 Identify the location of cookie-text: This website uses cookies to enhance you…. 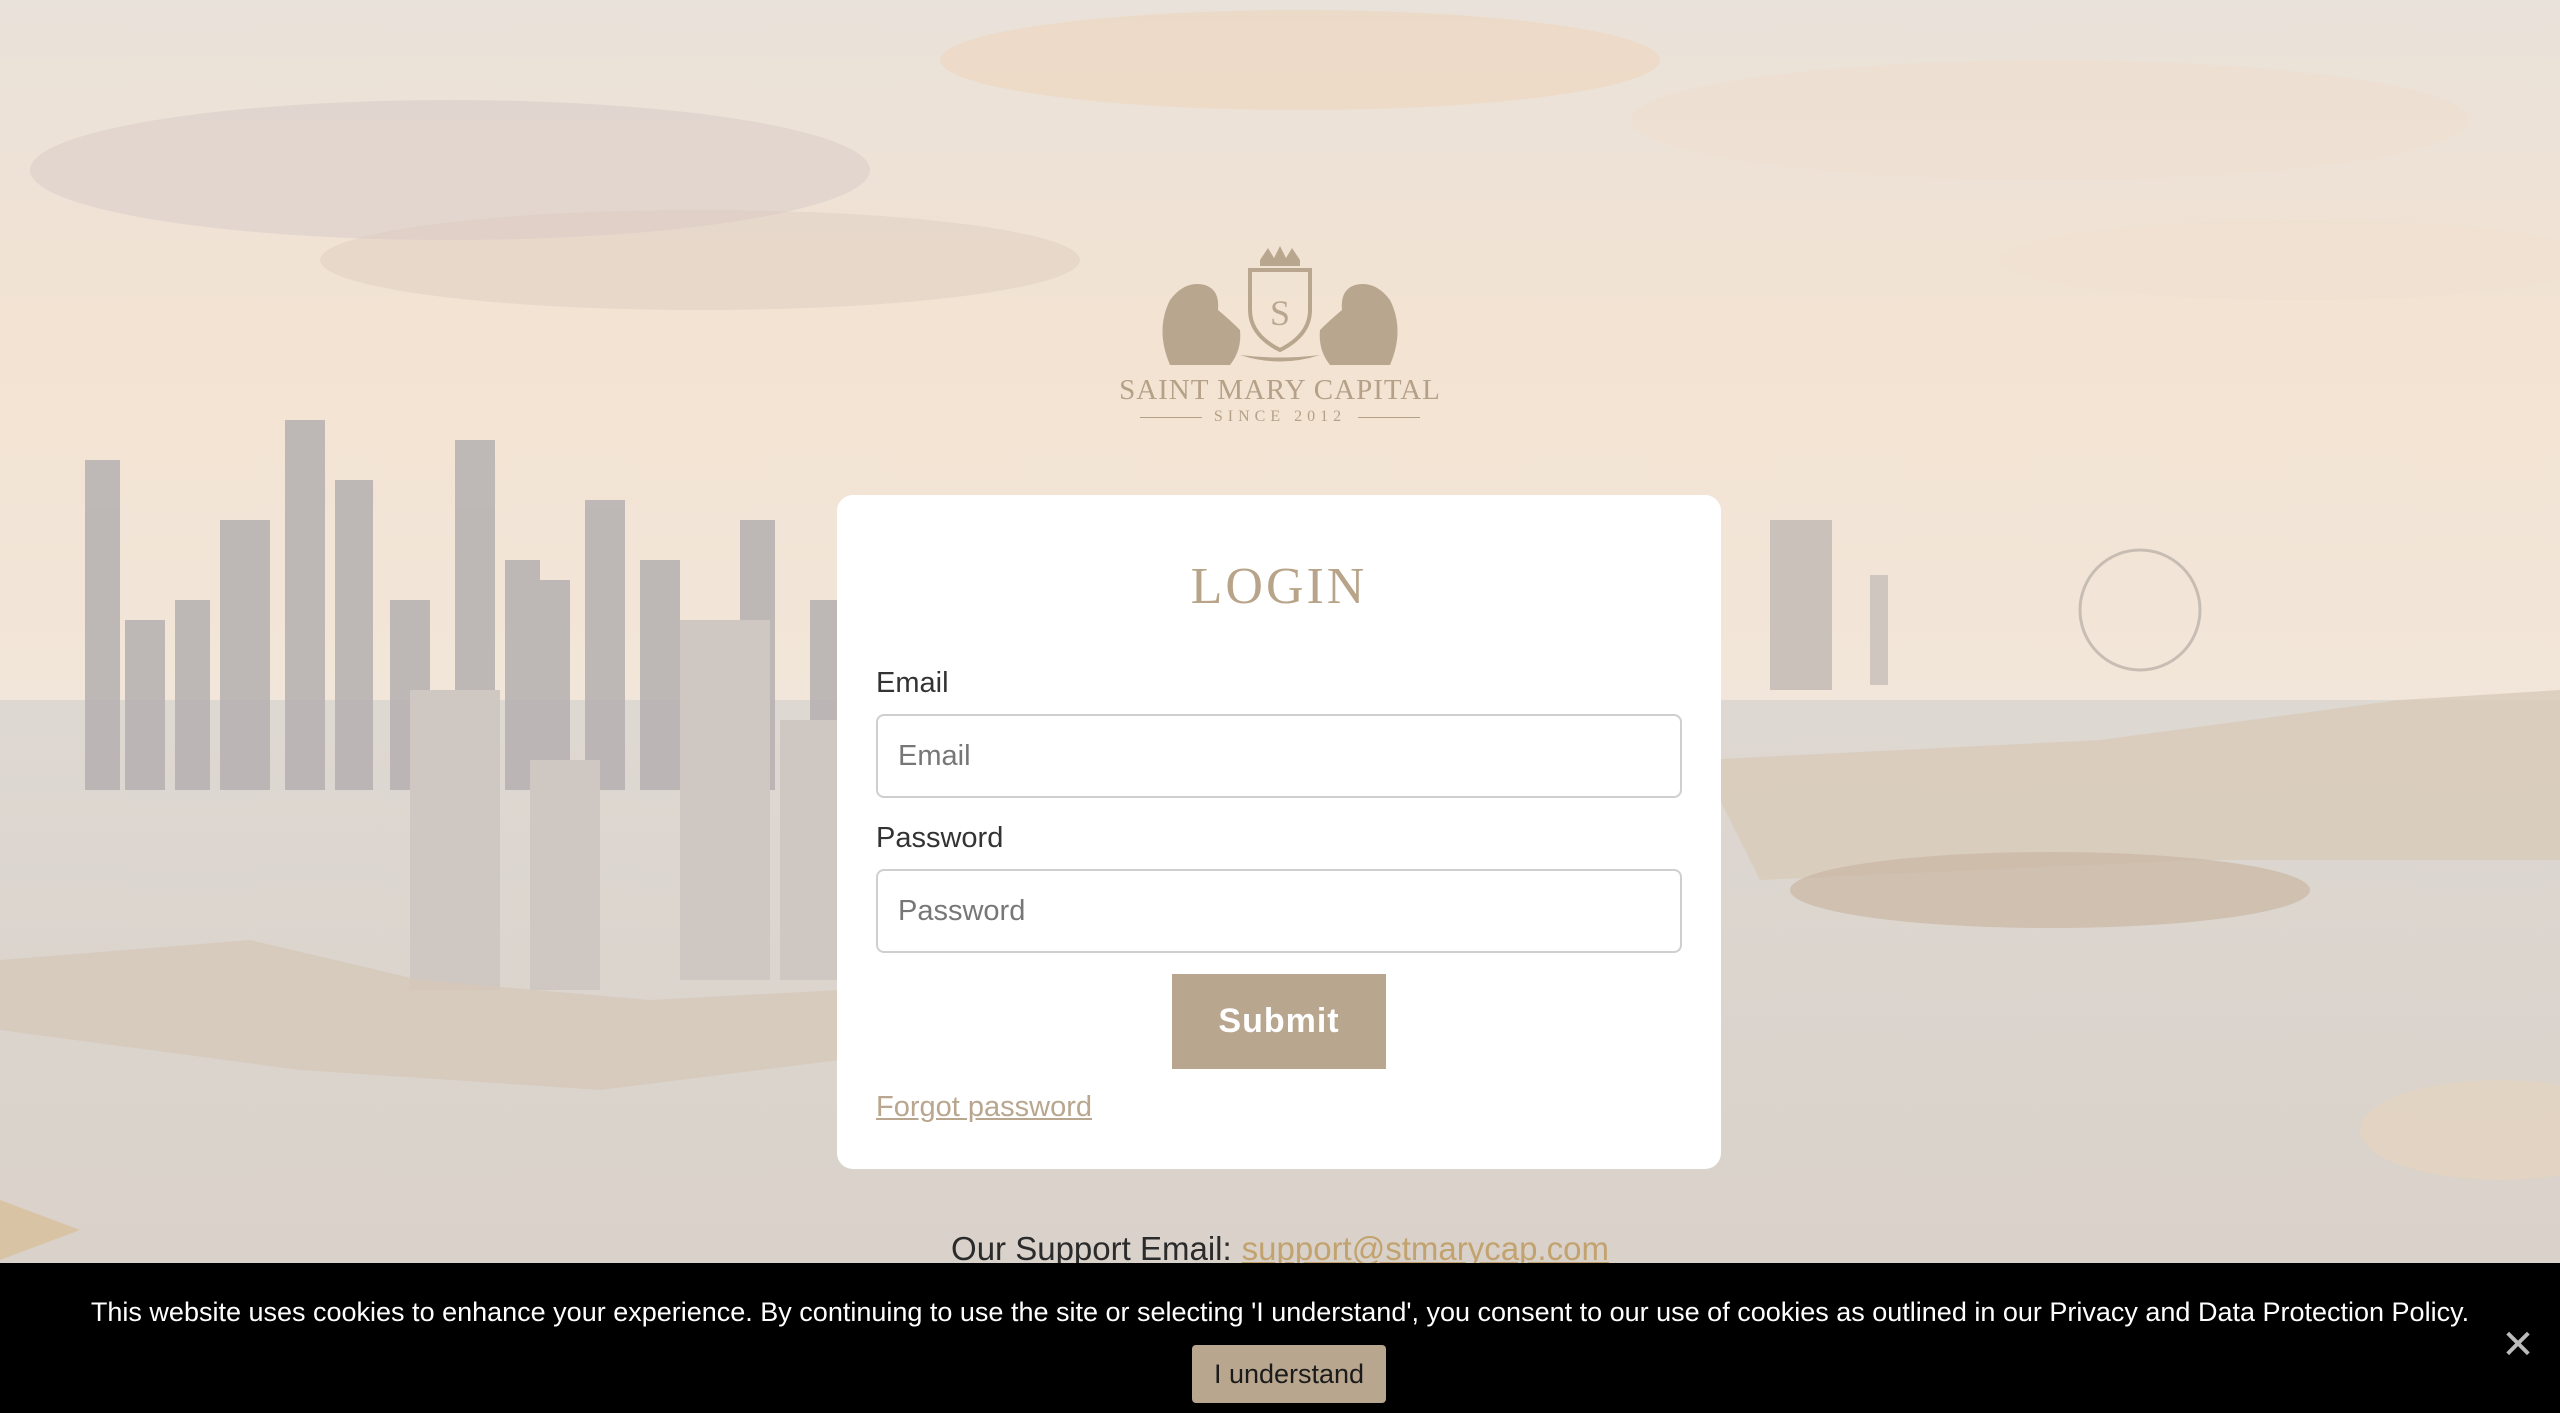
(1280, 1312).